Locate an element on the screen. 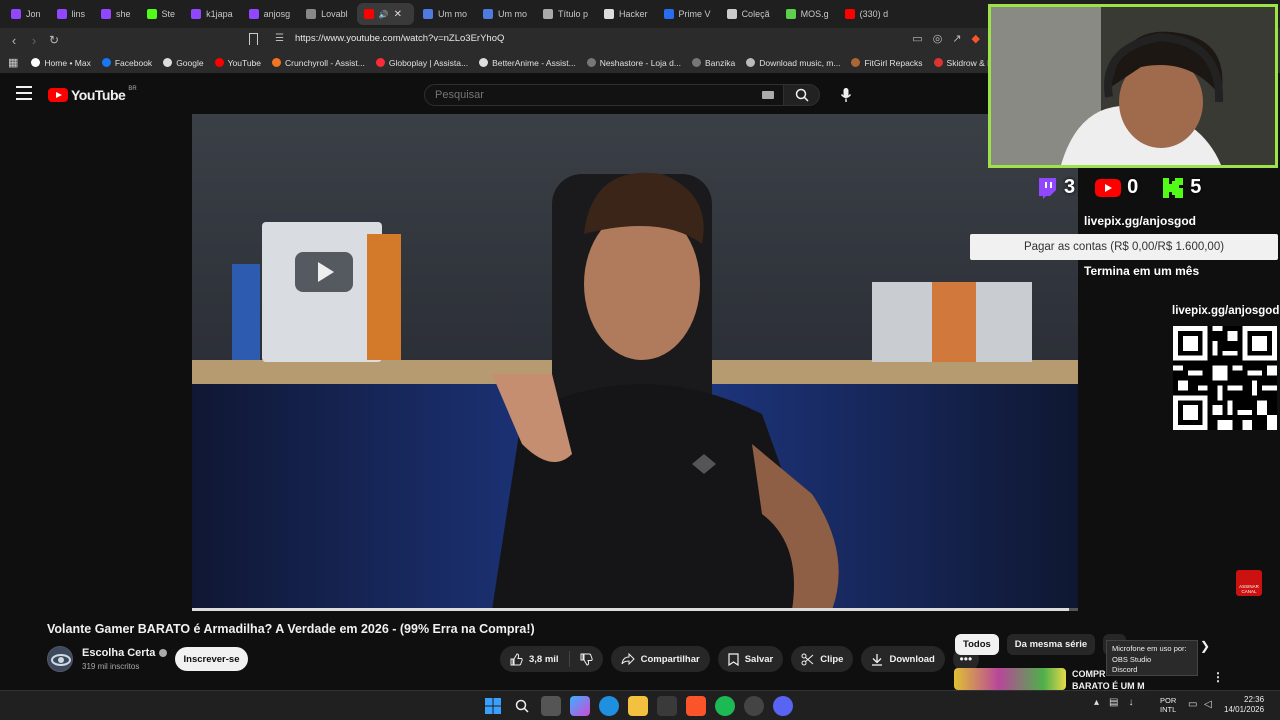 This screenshot has width=1280, height=720. browser-tab: Título p is located at coordinates (565, 14).